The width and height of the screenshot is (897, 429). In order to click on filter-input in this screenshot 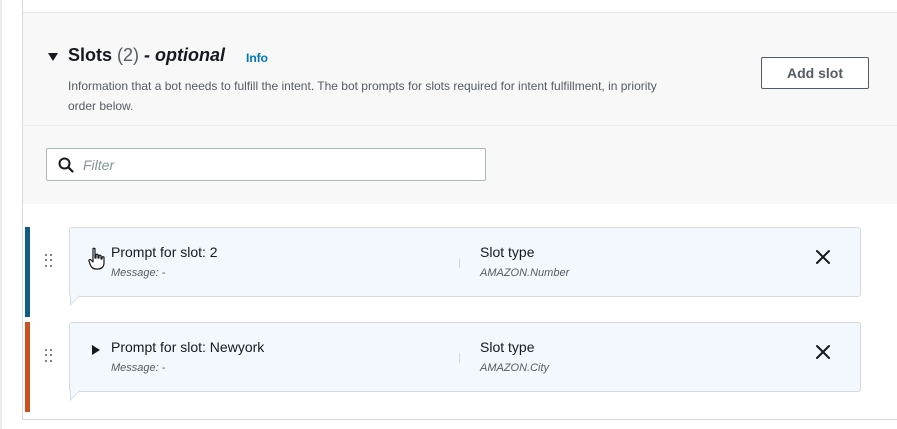, I will do `click(278, 165)`.